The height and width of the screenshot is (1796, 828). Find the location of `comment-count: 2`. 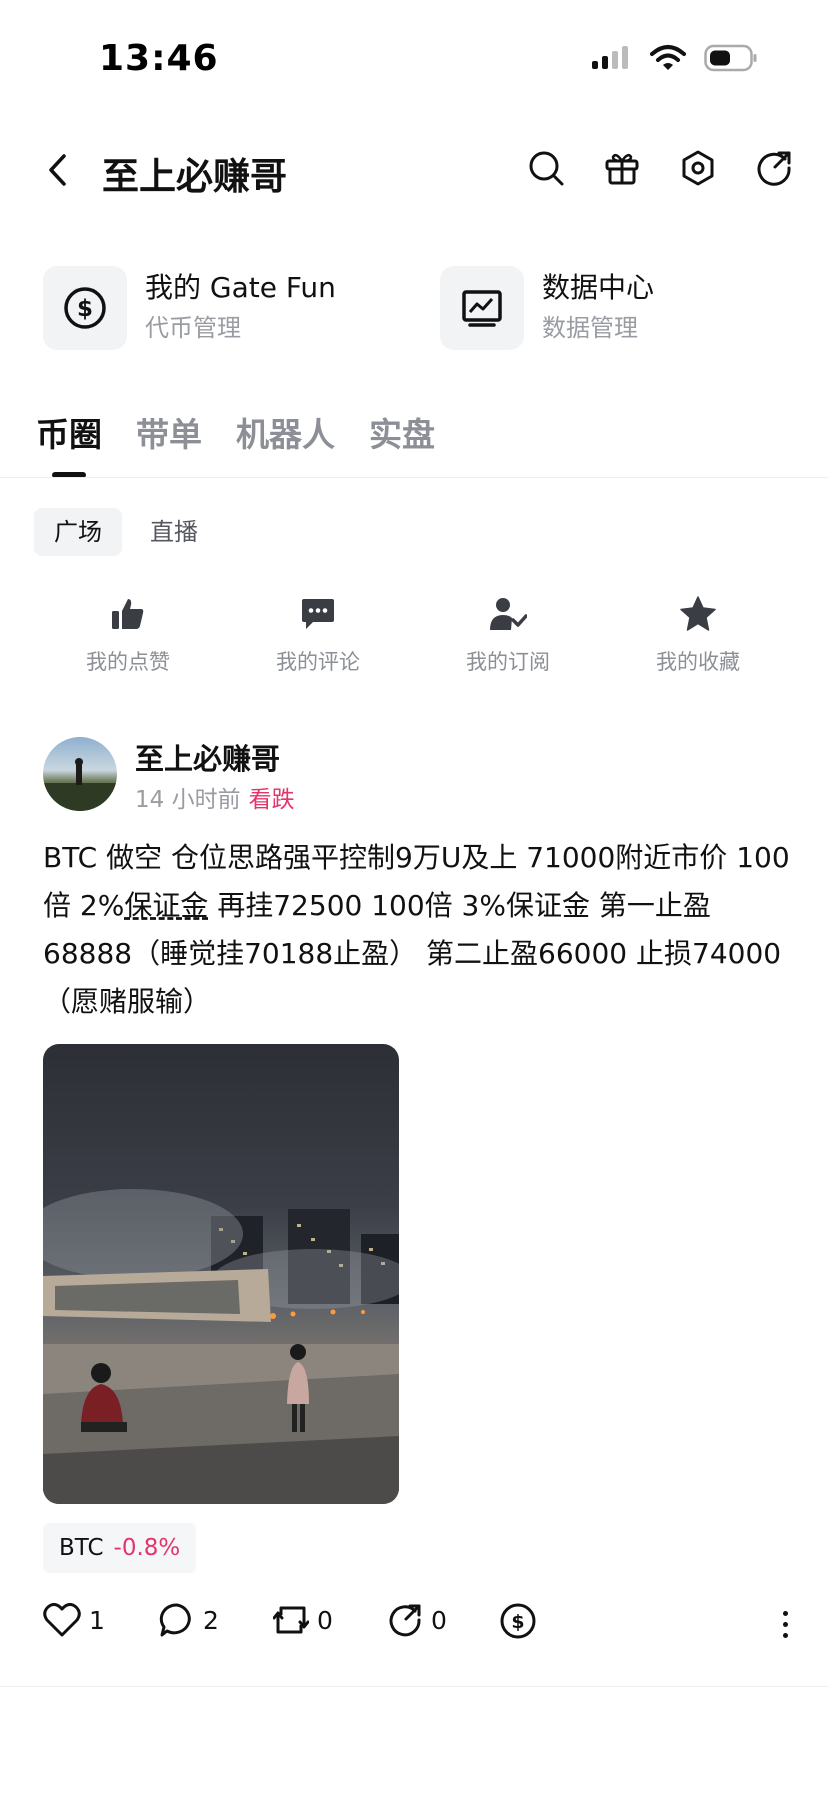

comment-count: 2 is located at coordinates (211, 1620).